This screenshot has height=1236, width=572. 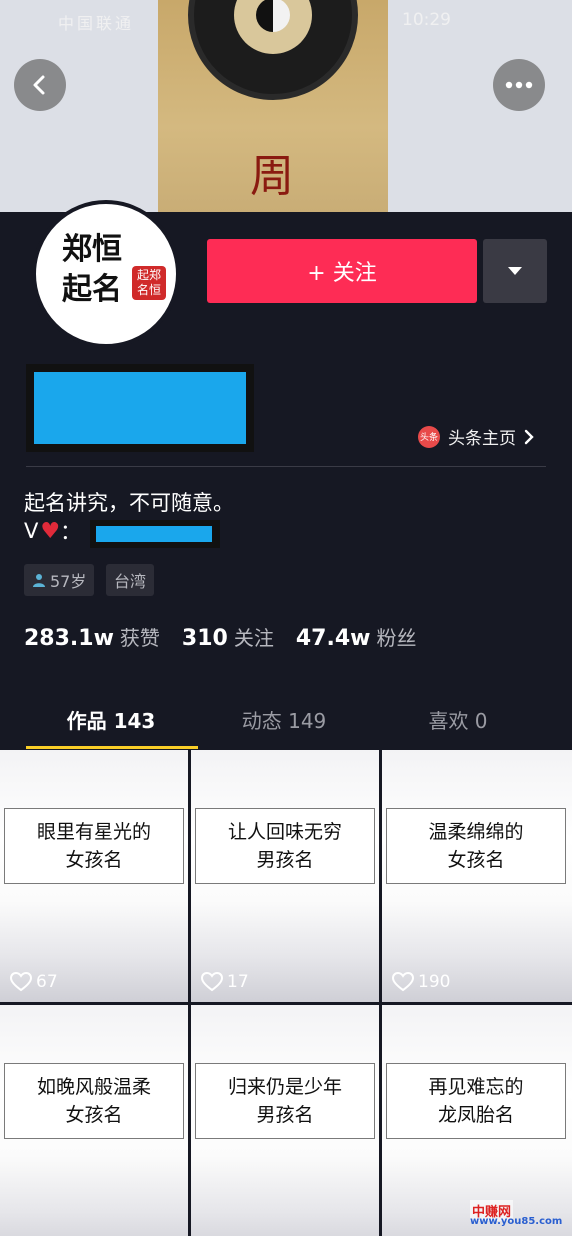 What do you see at coordinates (476, 1101) in the screenshot?
I see `thumbnail-title-card: 再见难忘的 龙凤胎名` at bounding box center [476, 1101].